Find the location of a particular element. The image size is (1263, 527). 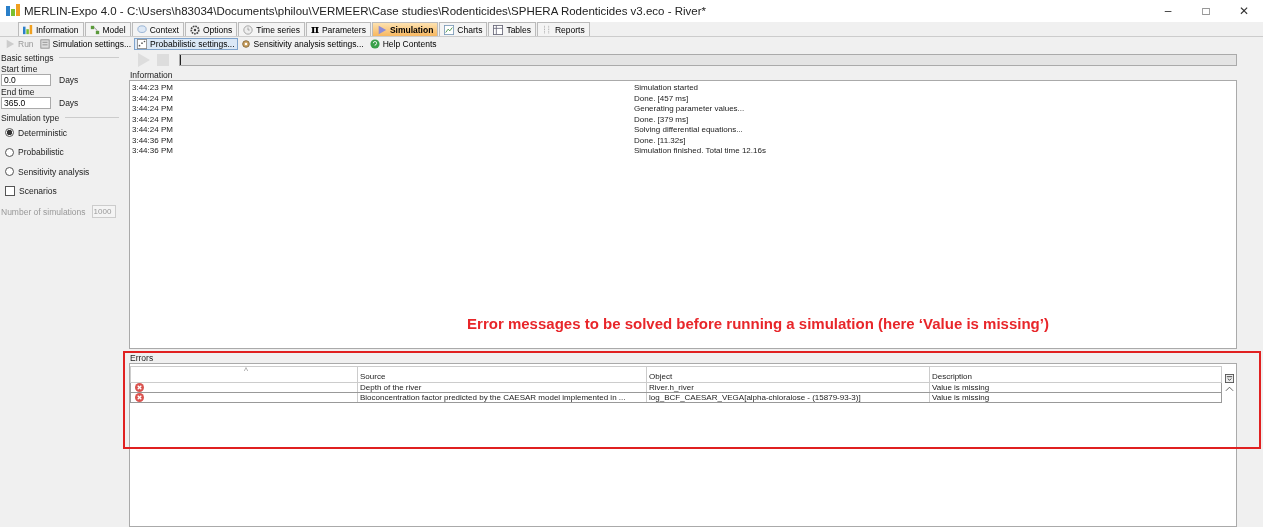

table-icon is located at coordinates (498, 29).